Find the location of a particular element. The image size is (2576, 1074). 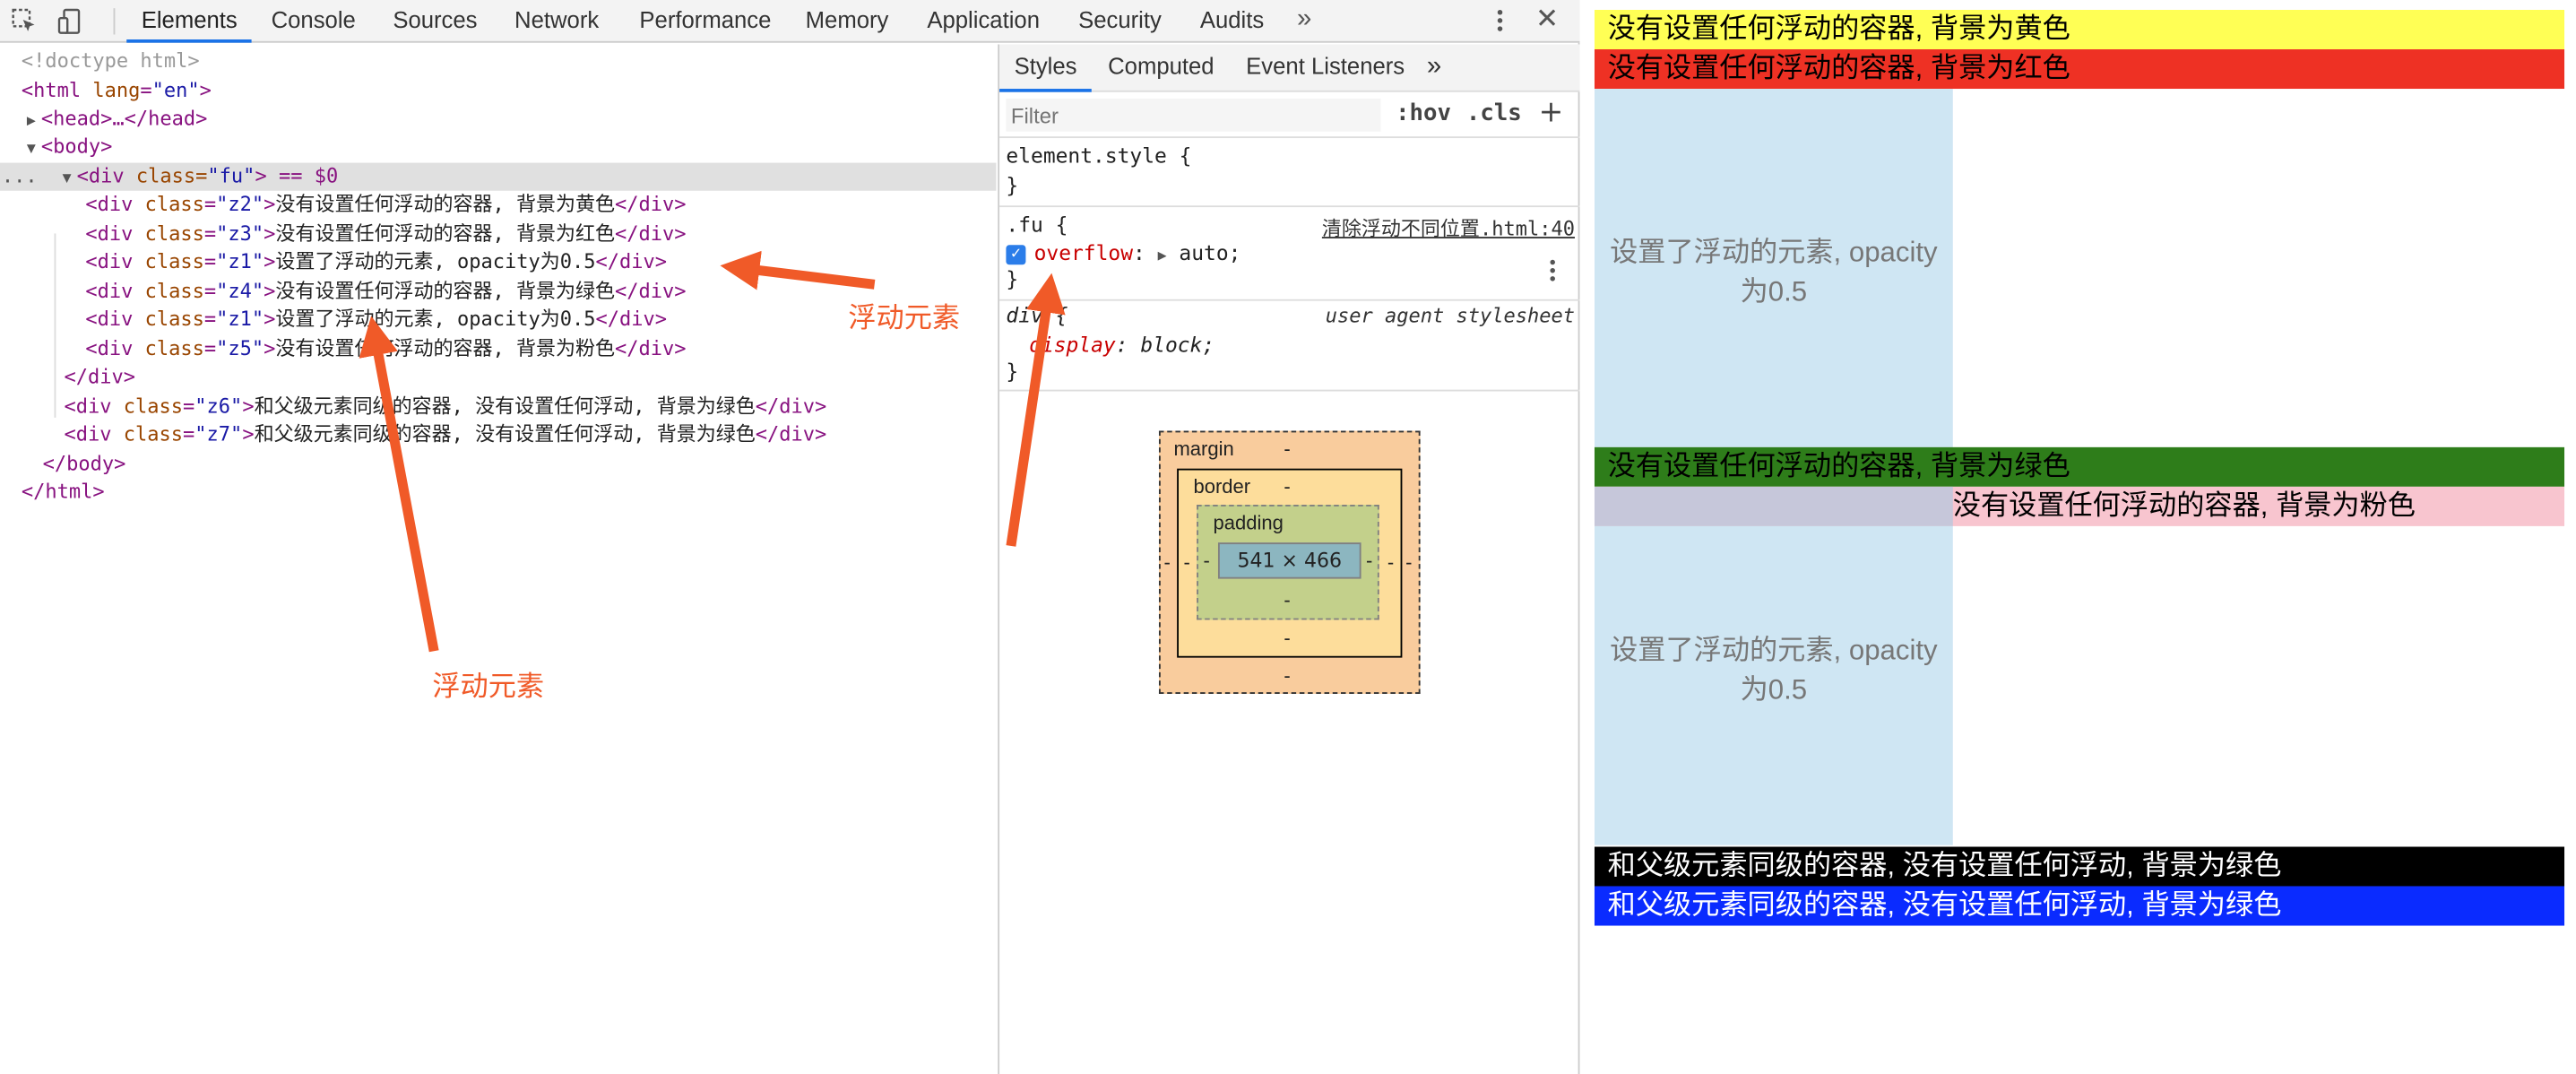

padding-left-value: - is located at coordinates (1206, 561).